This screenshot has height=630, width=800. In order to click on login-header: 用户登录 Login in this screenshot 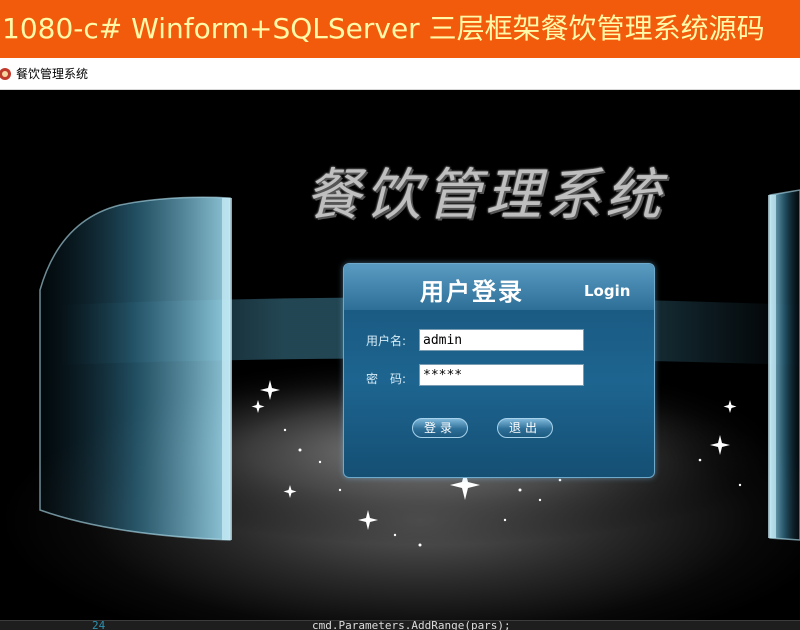, I will do `click(499, 287)`.